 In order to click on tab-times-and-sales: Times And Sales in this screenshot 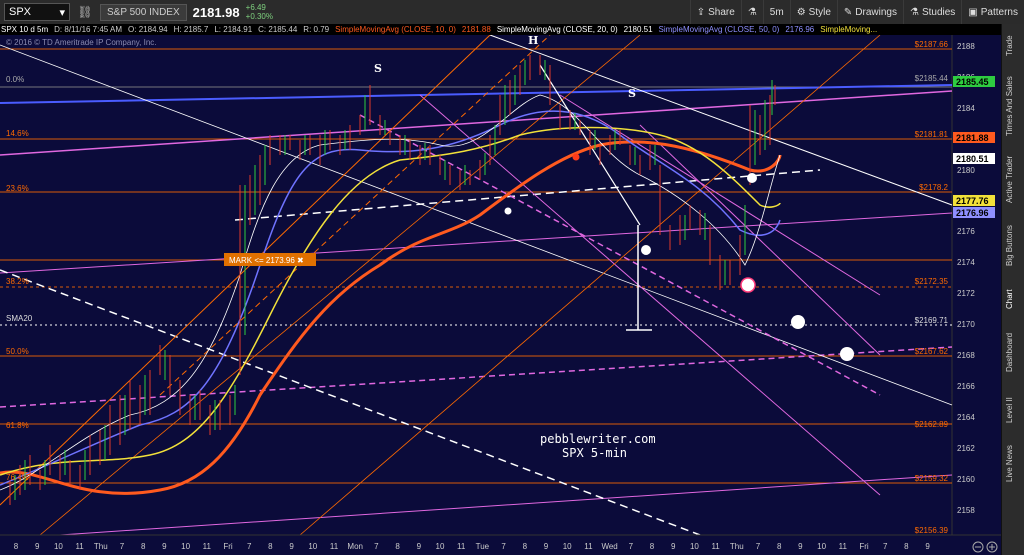, I will do `click(1013, 106)`.